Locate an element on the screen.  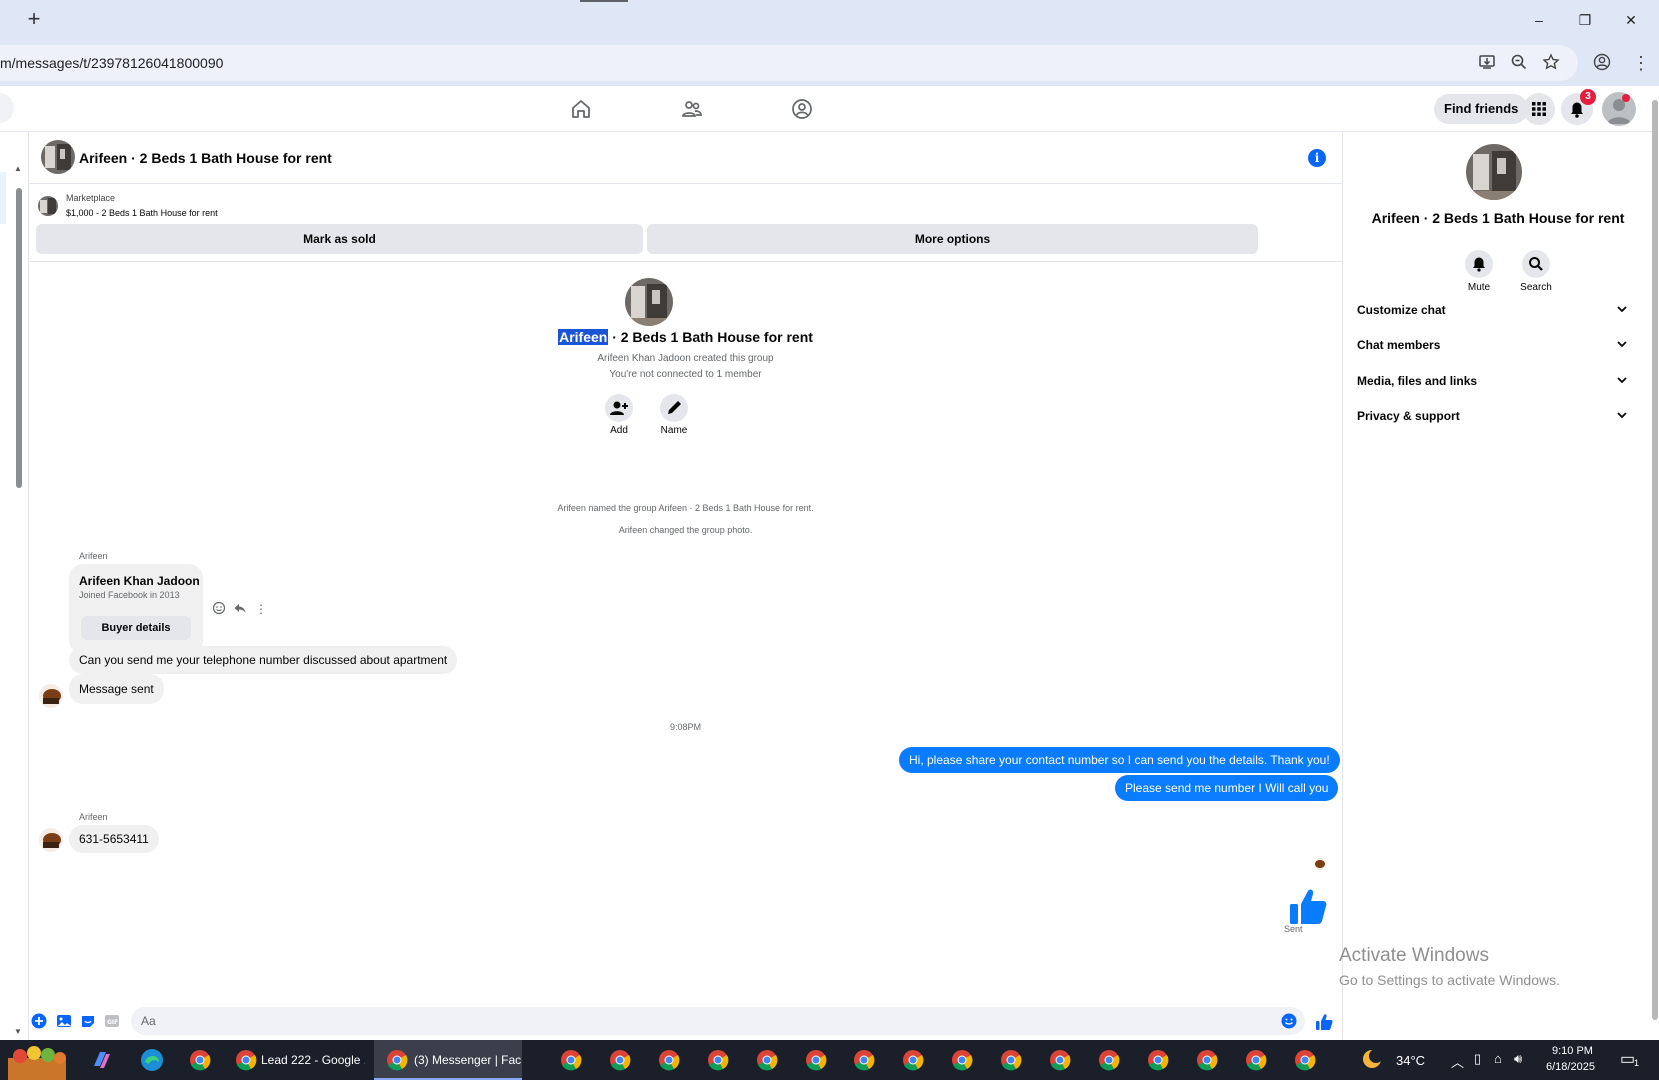
weather-icon is located at coordinates (1373, 1060).